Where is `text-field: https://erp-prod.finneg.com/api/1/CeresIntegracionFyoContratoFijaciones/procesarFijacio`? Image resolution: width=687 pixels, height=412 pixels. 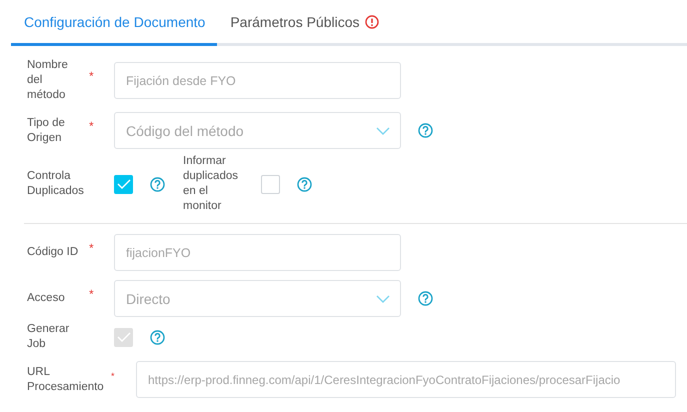 text-field: https://erp-prod.finneg.com/api/1/CeresIntegracionFyoContratoFijaciones/procesarFijacio is located at coordinates (406, 379).